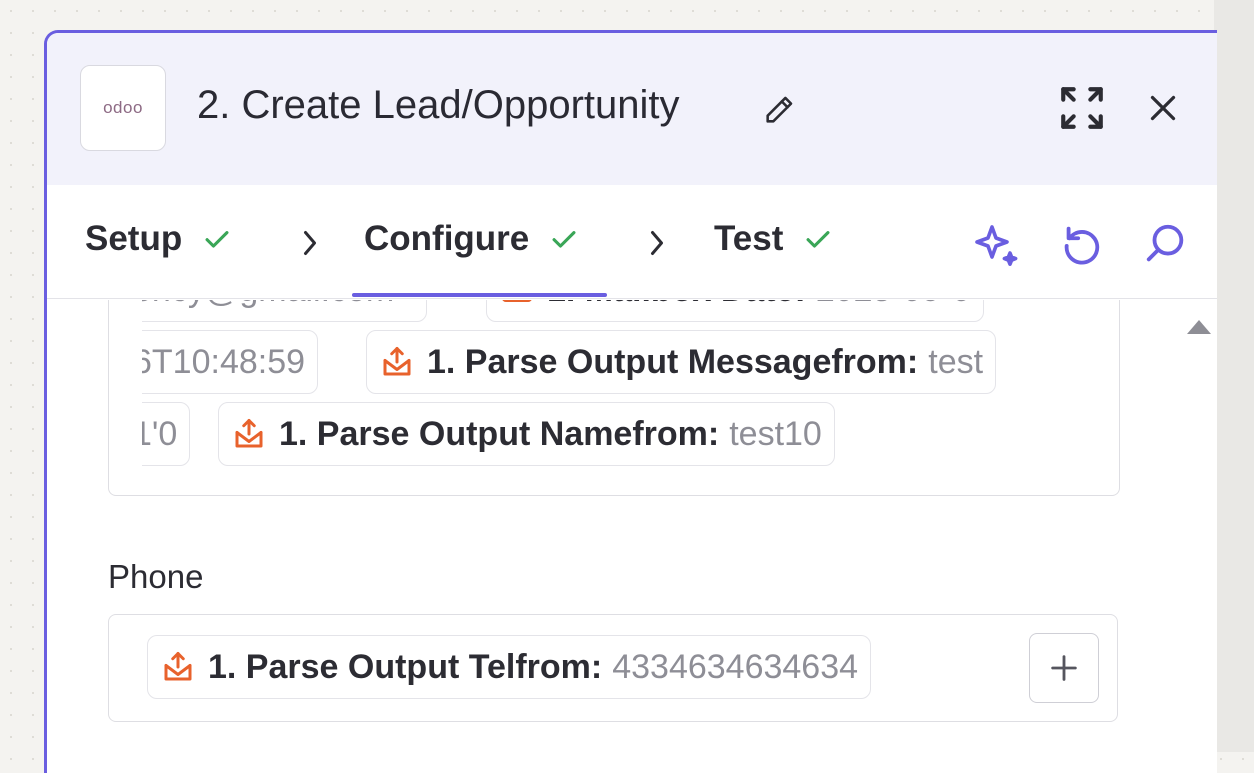  I want to click on text-pill: 6T10:48:59, so click(230, 362).